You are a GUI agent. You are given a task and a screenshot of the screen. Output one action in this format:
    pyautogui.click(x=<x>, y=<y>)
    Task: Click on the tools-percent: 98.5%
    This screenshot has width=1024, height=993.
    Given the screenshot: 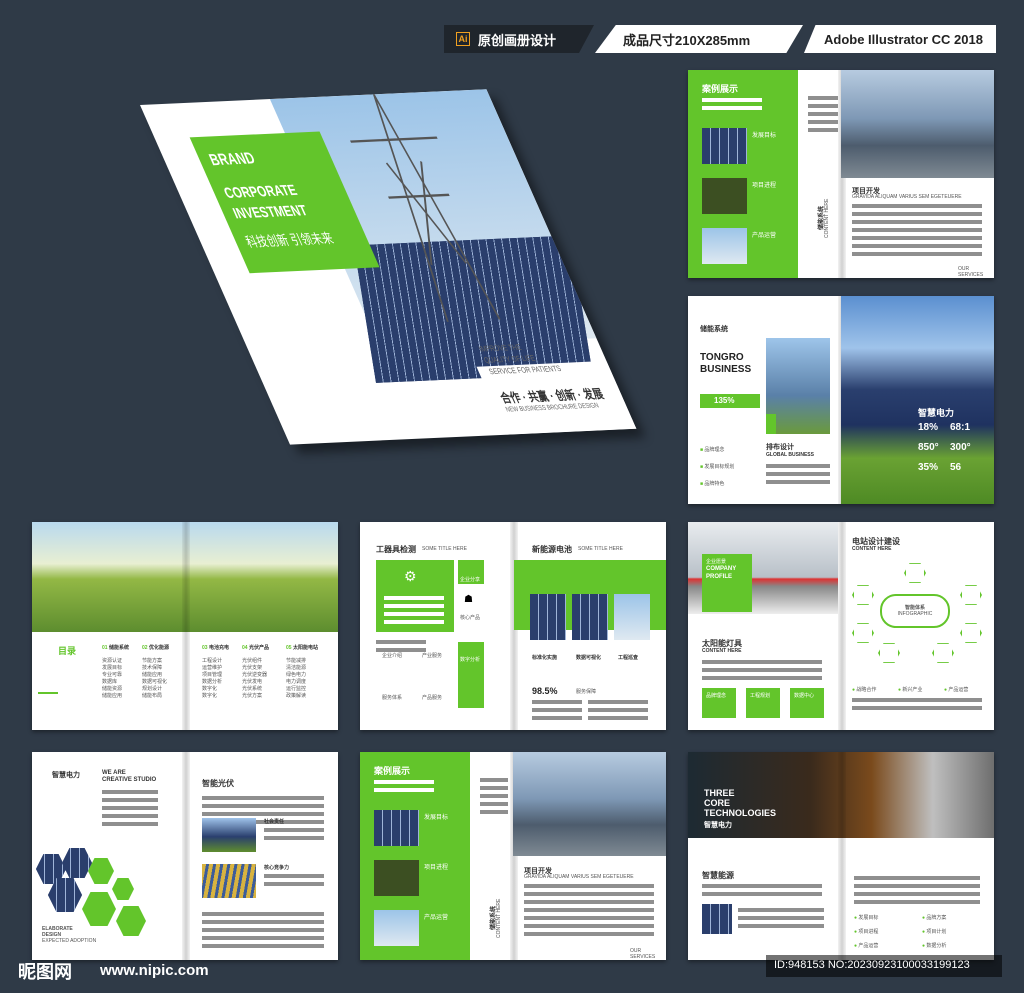 What is the action you would take?
    pyautogui.click(x=545, y=691)
    